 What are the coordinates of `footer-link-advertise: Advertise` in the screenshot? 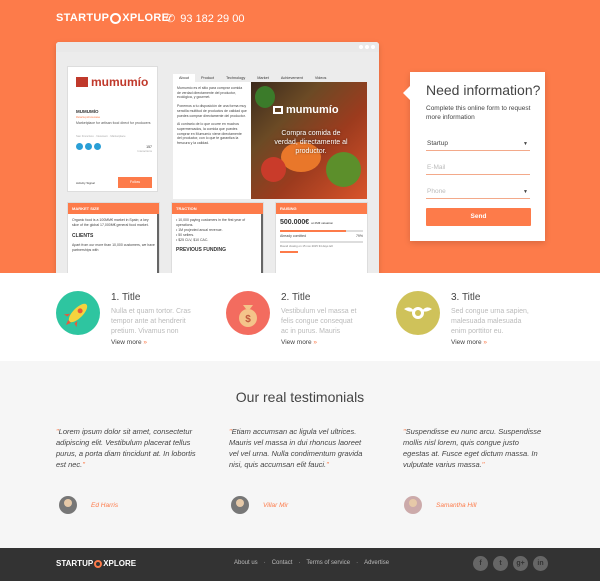 It's located at (376, 563).